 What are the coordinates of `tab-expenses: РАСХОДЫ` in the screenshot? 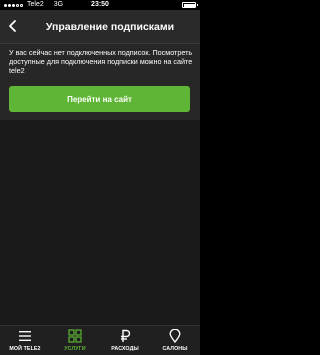 It's located at (125, 340).